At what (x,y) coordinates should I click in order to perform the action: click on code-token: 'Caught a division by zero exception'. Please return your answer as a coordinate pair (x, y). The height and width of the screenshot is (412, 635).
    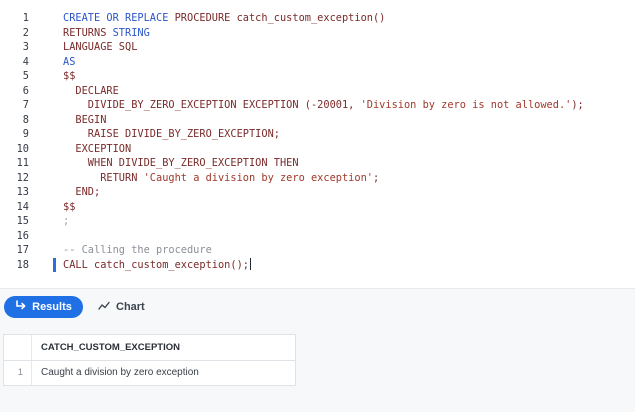
    Looking at the image, I should click on (258, 177).